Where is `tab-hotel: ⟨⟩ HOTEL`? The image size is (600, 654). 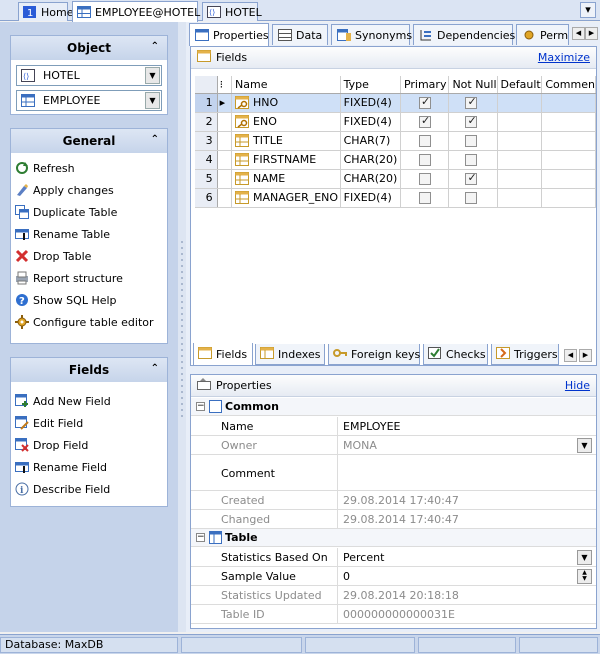 tab-hotel: ⟨⟩ HOTEL is located at coordinates (232, 11).